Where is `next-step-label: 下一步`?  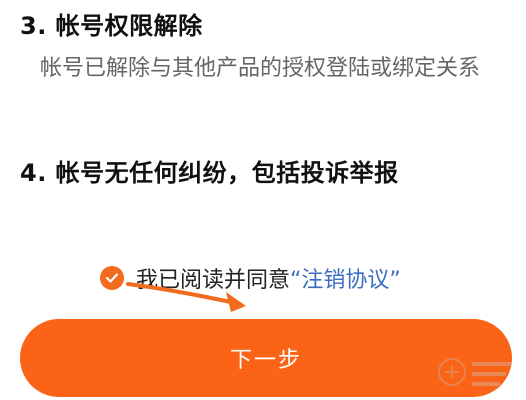
next-step-label: 下一步 is located at coordinates (265, 360).